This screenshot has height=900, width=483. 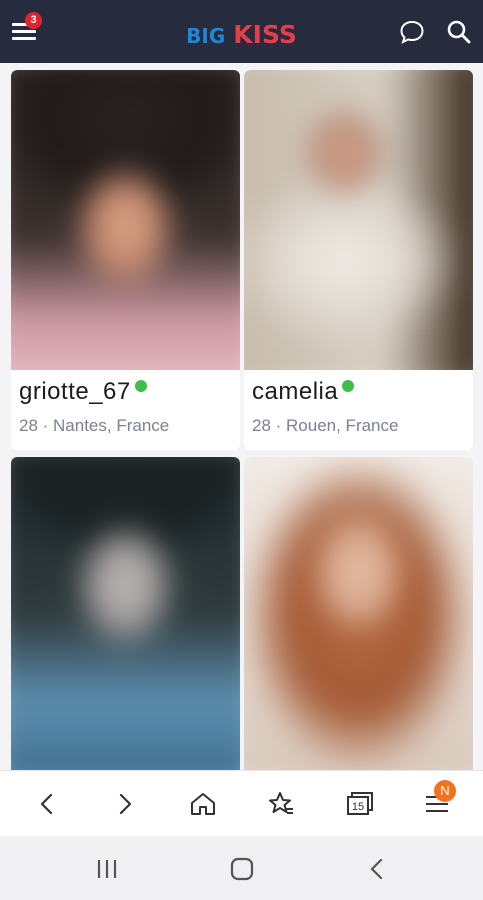 I want to click on profile-username: camelia, so click(x=303, y=392).